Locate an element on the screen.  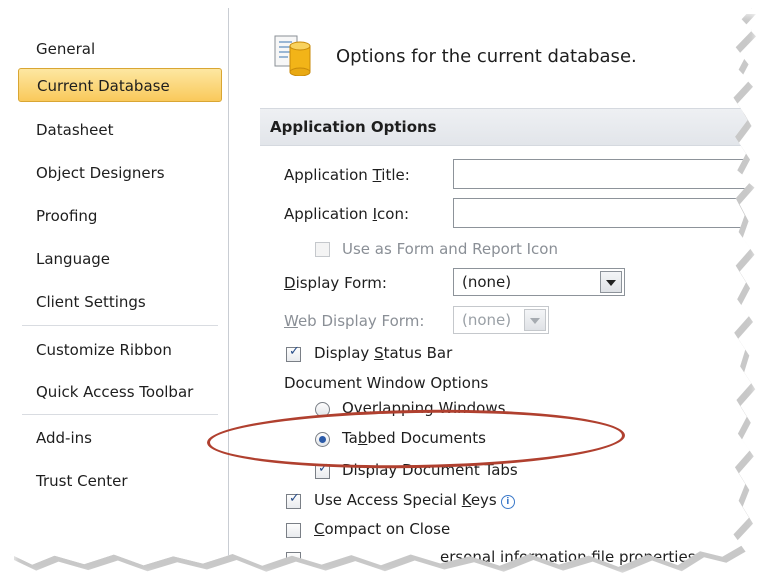
doc-window-options-label: Document Window Options is located at coordinates (386, 383).